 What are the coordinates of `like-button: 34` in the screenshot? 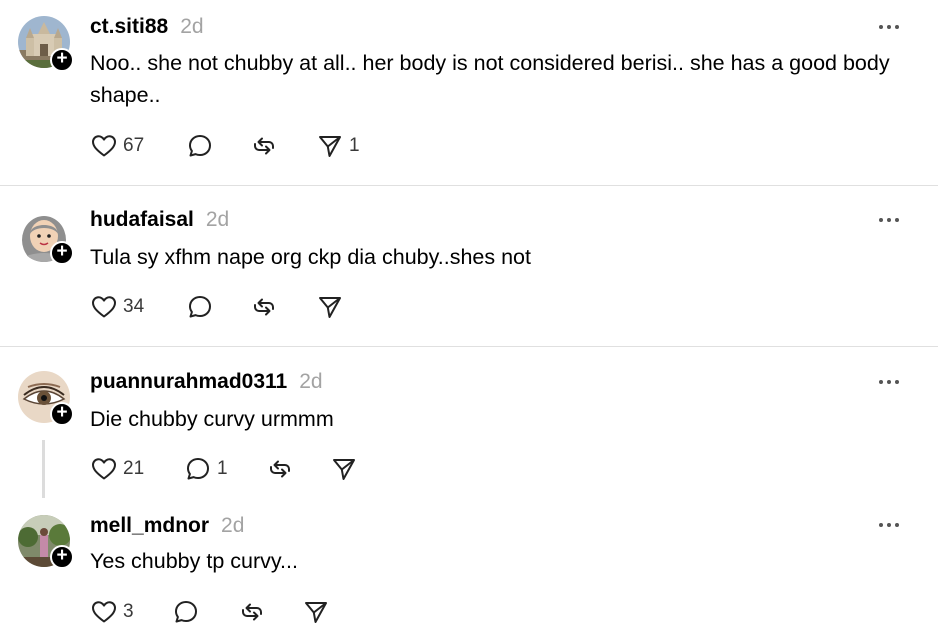 It's located at (117, 307).